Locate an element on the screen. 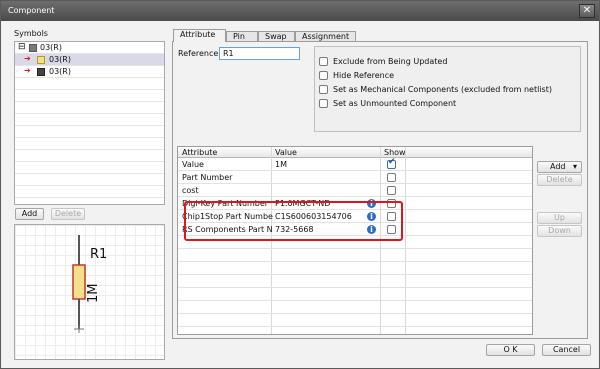  preview-reference: R1 is located at coordinates (99, 254).